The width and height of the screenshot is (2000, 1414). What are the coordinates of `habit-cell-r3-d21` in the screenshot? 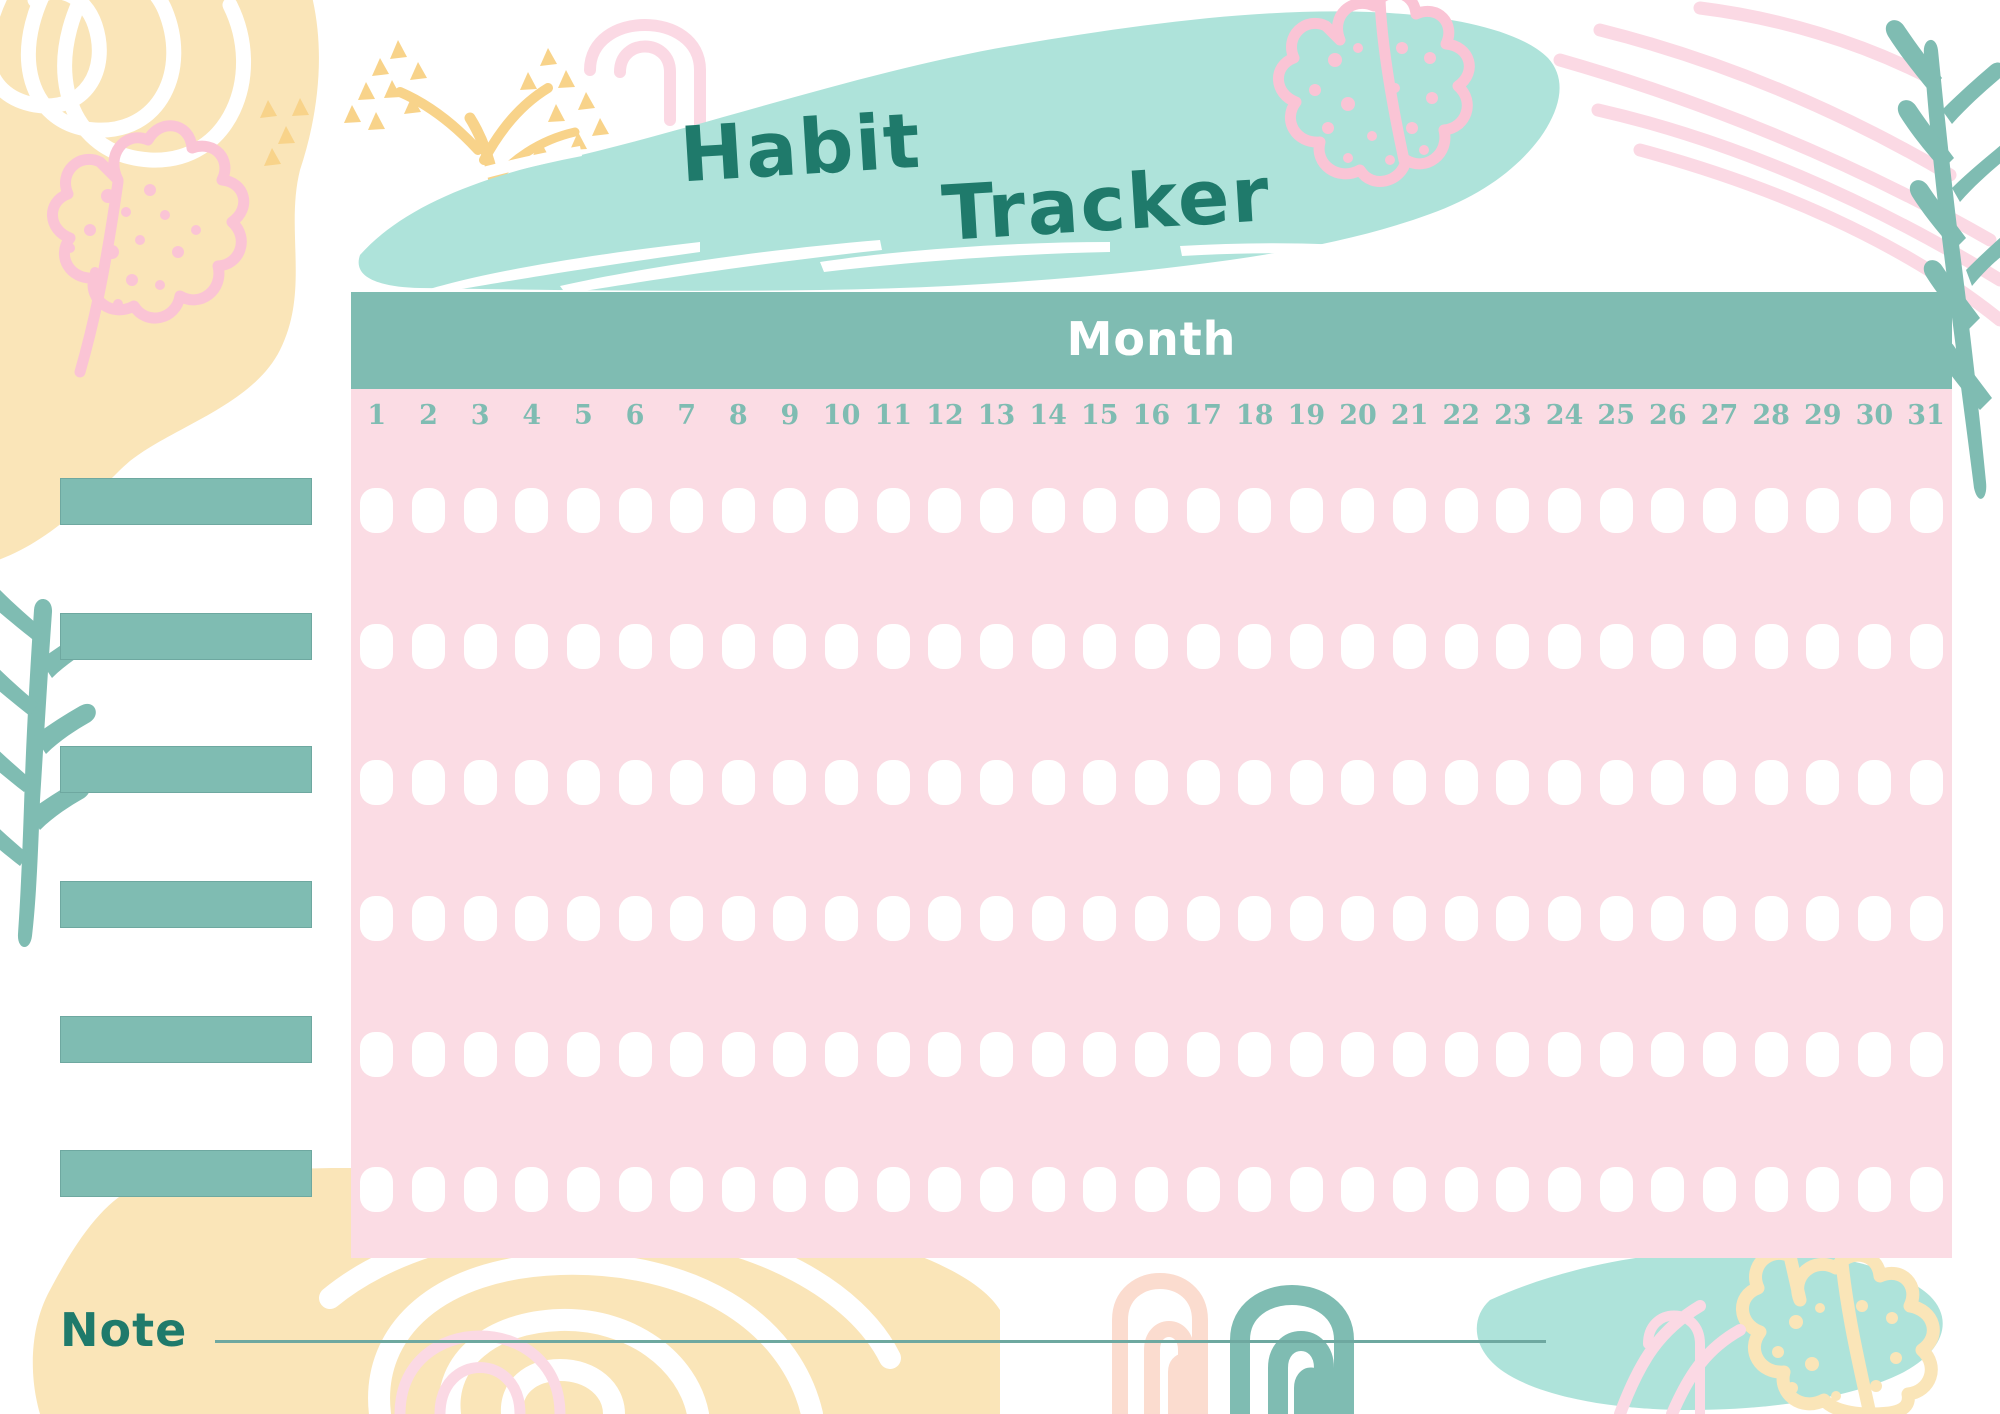 It's located at (1410, 782).